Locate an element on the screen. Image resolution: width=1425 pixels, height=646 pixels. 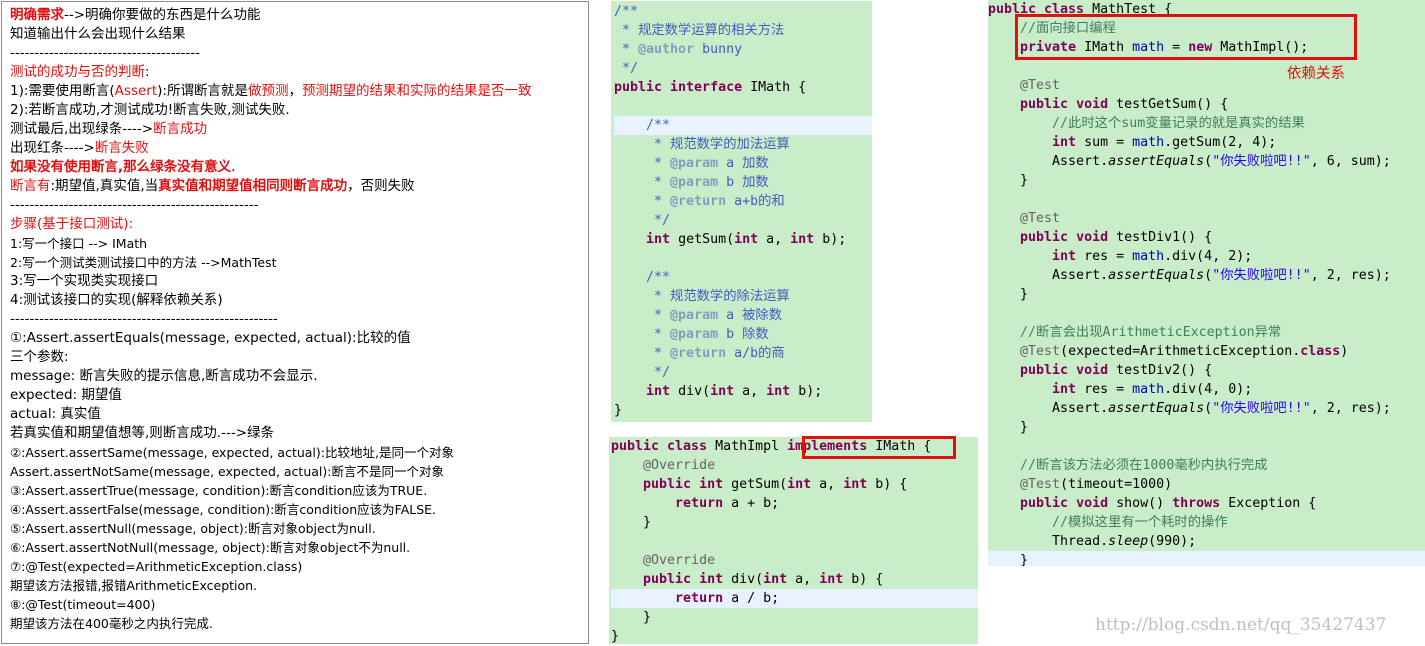
code-line: public void testDiv2() { is located at coordinates (1206, 370).